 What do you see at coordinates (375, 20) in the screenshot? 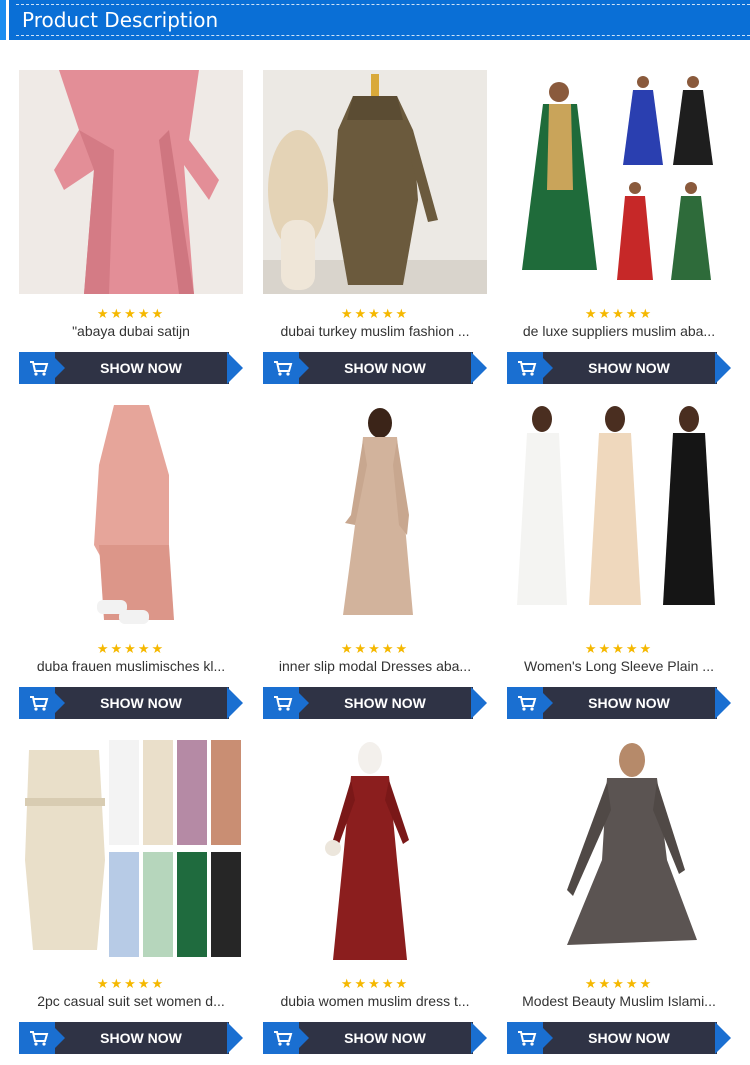
I see `section-header: Product Description` at bounding box center [375, 20].